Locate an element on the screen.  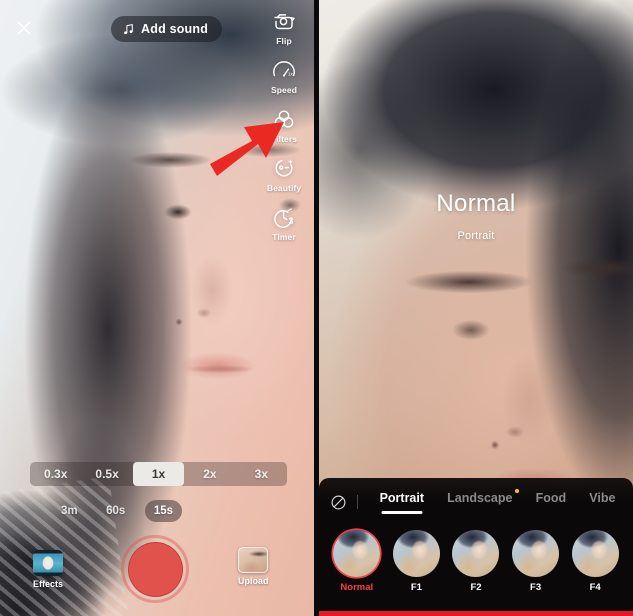
camera-tools-rail: Flip 1x Speed Filters Beautify 3 Timer is located at coordinates (284, 130).